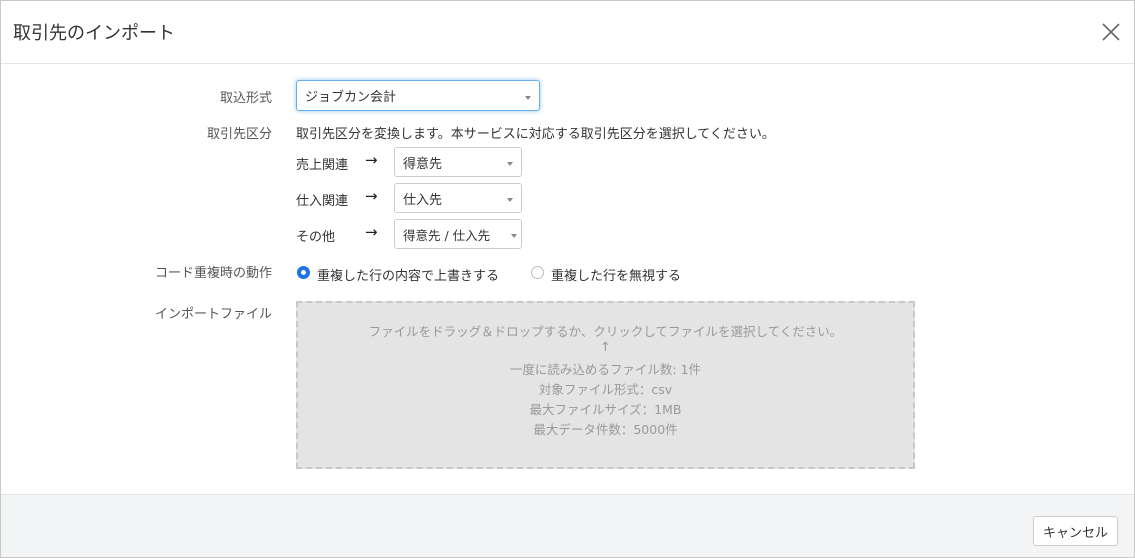  Describe the element at coordinates (605, 331) in the screenshot. I see `dropzone-instruction: ファイルをドラッグ＆ドロップするか、クリックしてファイルを選択してください。` at that location.